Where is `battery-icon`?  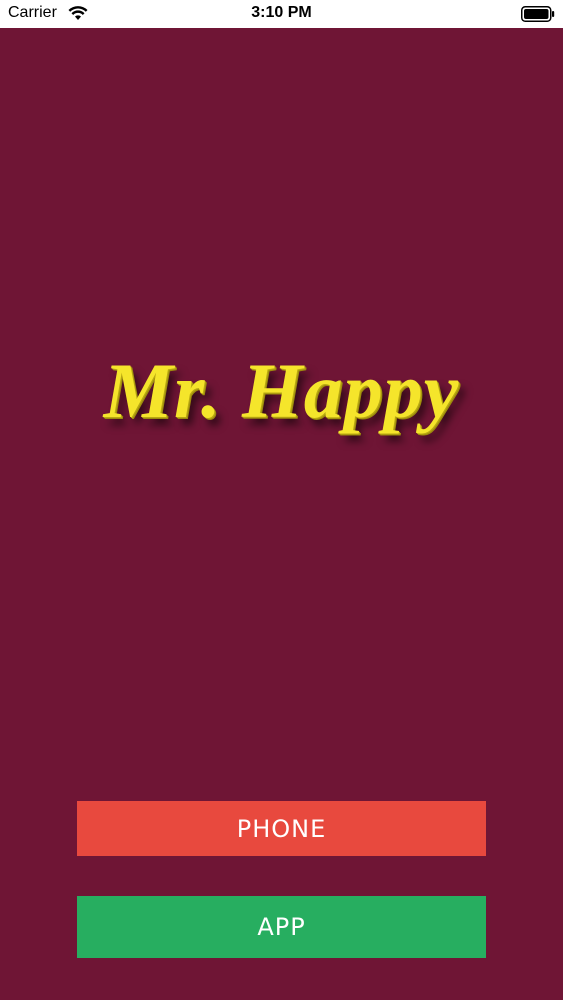 battery-icon is located at coordinates (538, 14).